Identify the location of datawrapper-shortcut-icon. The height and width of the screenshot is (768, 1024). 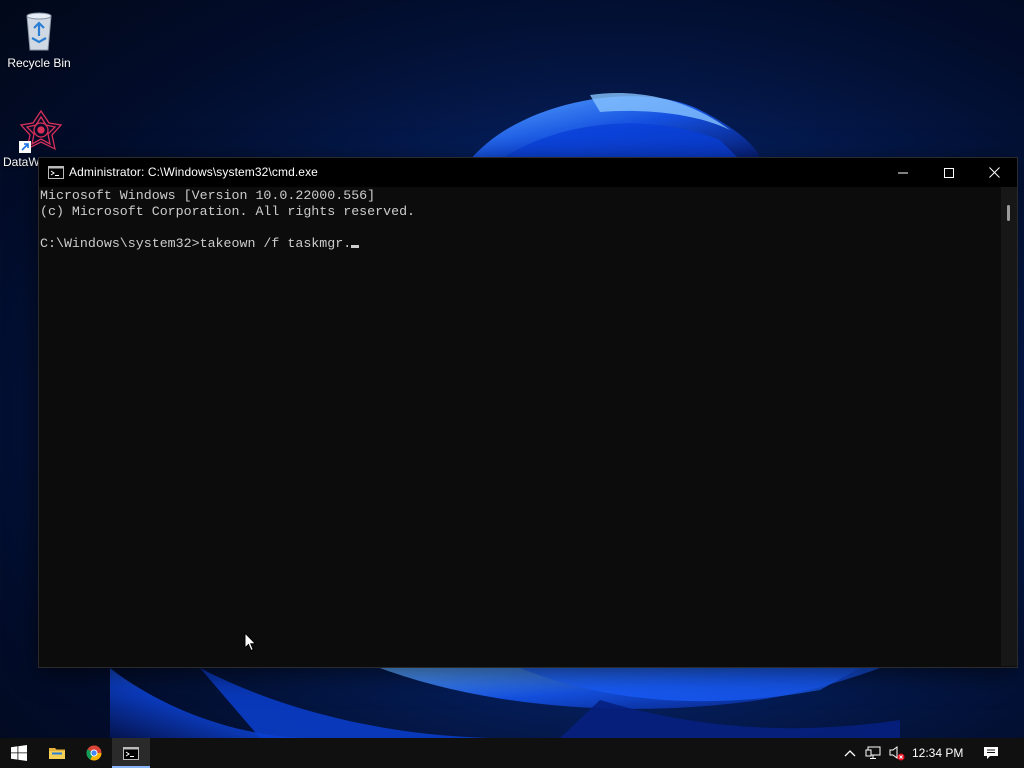
(41, 131).